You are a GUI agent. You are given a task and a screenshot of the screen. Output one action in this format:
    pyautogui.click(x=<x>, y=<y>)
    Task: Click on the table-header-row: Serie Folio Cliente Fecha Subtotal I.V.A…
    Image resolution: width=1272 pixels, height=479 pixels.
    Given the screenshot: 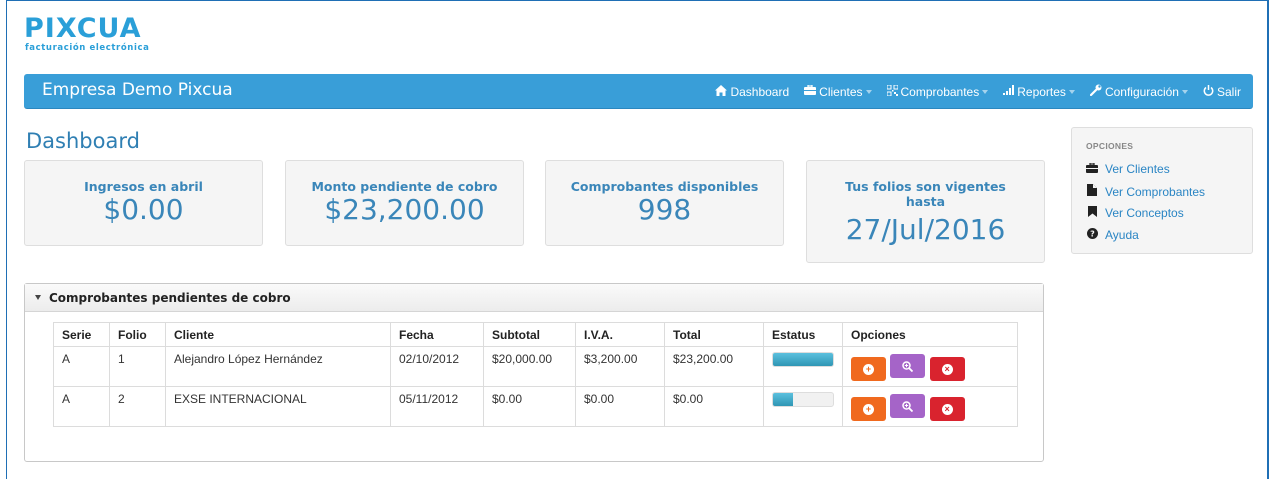 What is the action you would take?
    pyautogui.click(x=535, y=334)
    